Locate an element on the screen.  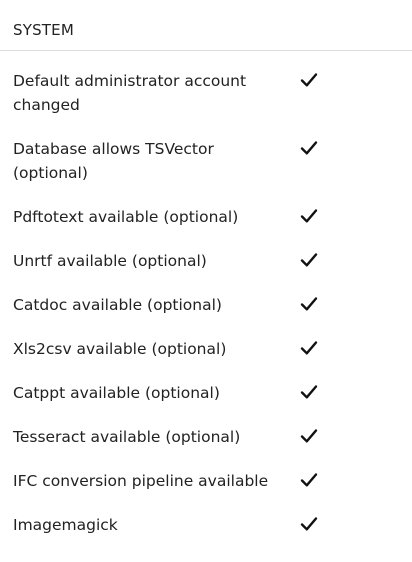
list-item: Tesseract available (optional) is located at coordinates (206, 447).